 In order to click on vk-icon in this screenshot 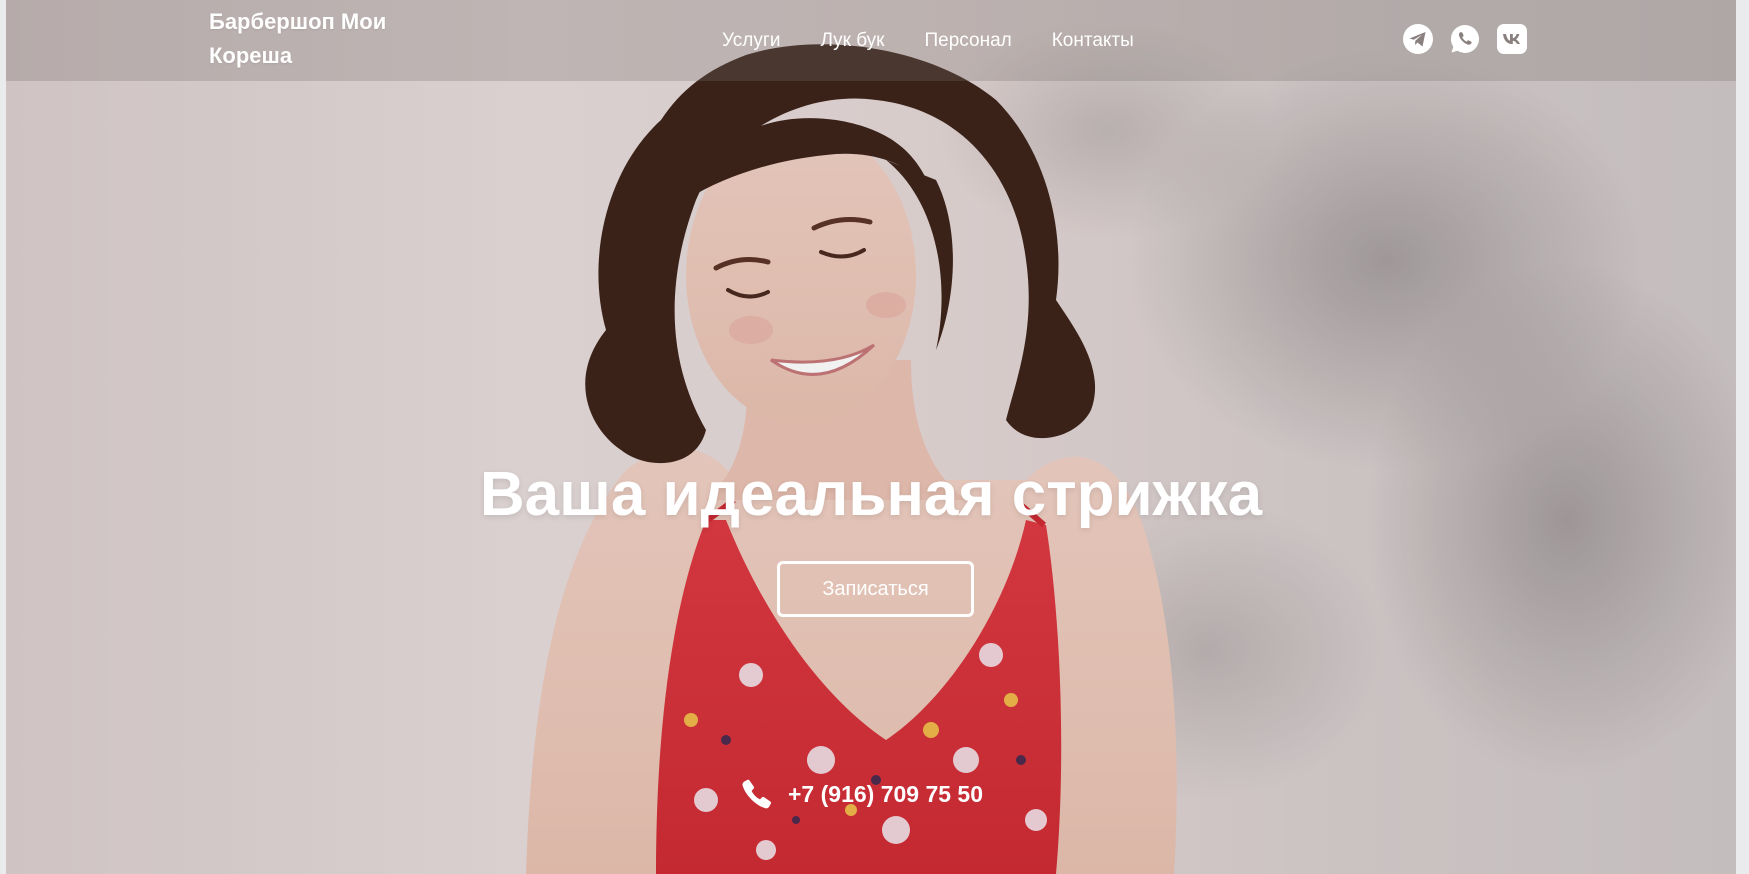, I will do `click(1512, 39)`.